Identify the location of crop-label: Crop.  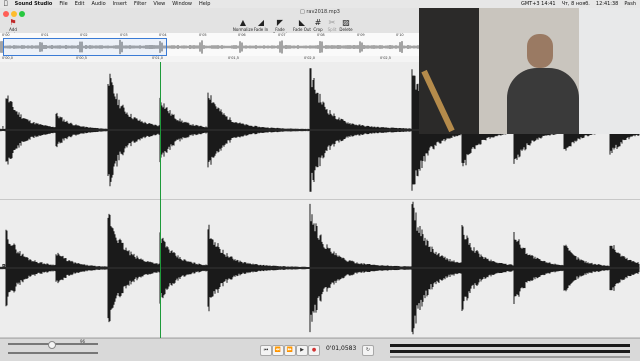
(318, 29).